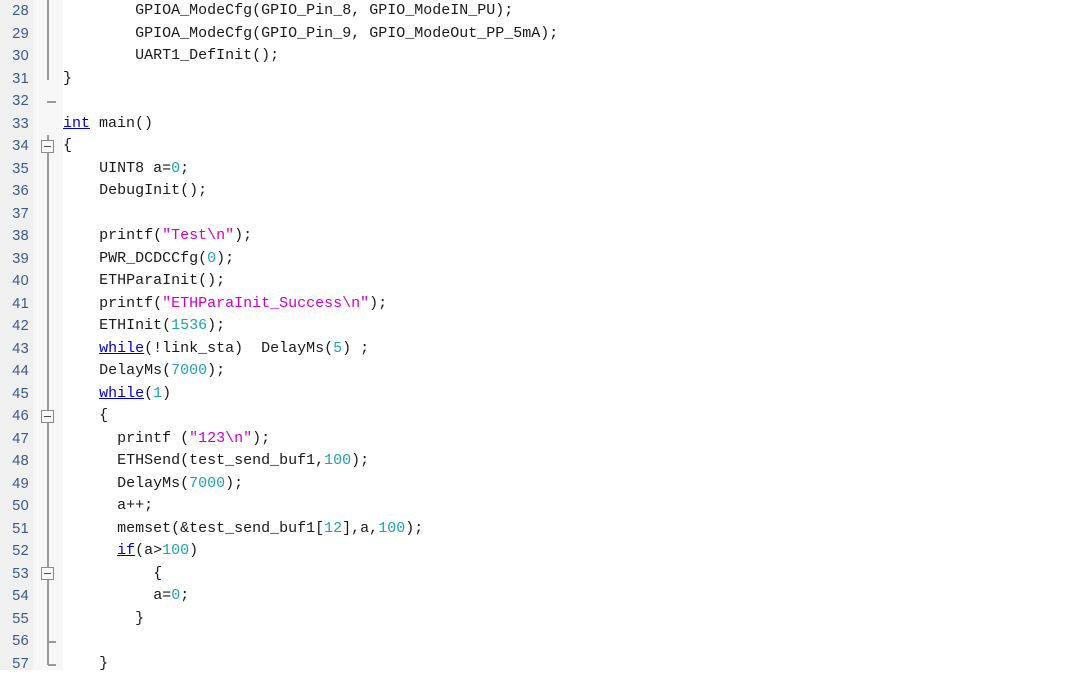 This screenshot has width=1069, height=675. Describe the element at coordinates (14, 349) in the screenshot. I see `line-number-43: 43` at that location.